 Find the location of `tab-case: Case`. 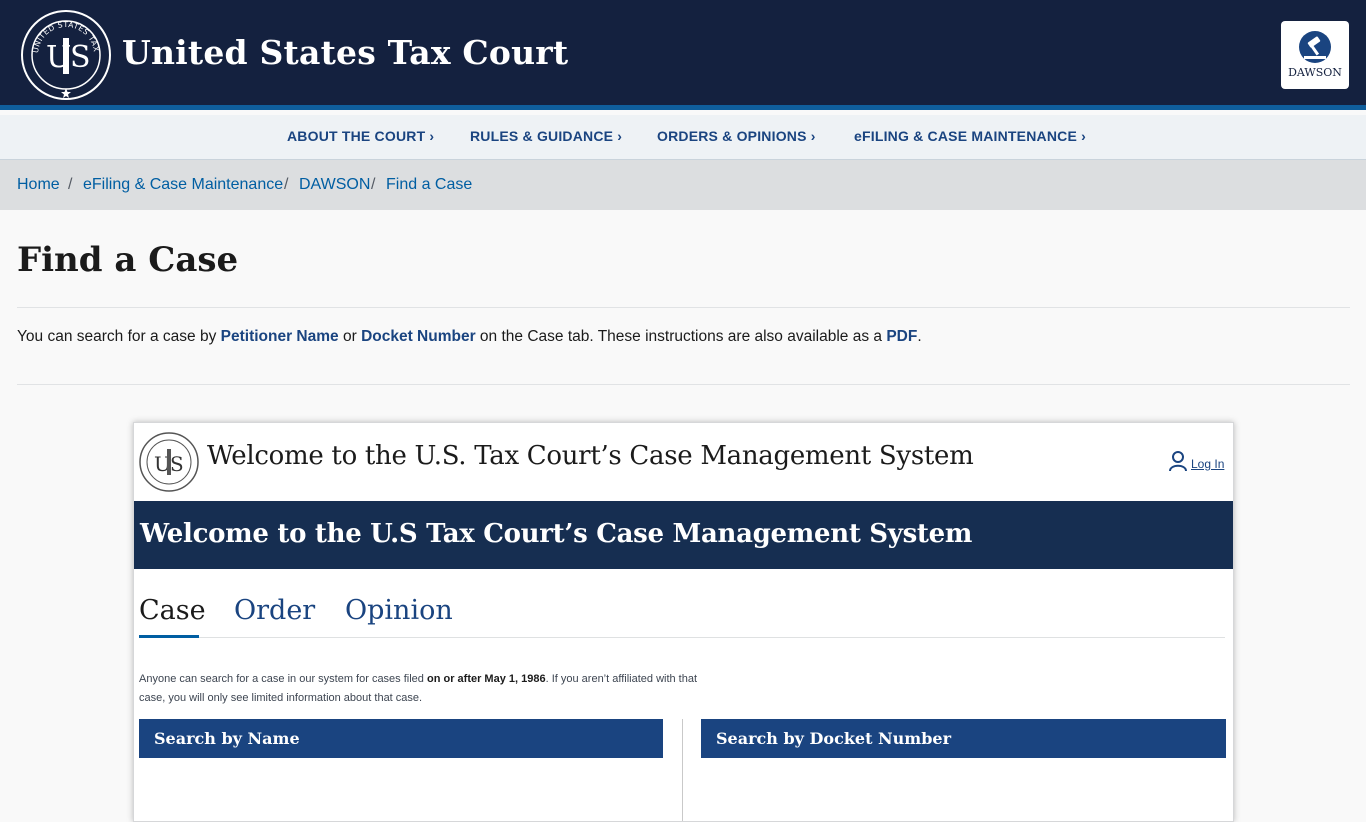

tab-case: Case is located at coordinates (172, 610).